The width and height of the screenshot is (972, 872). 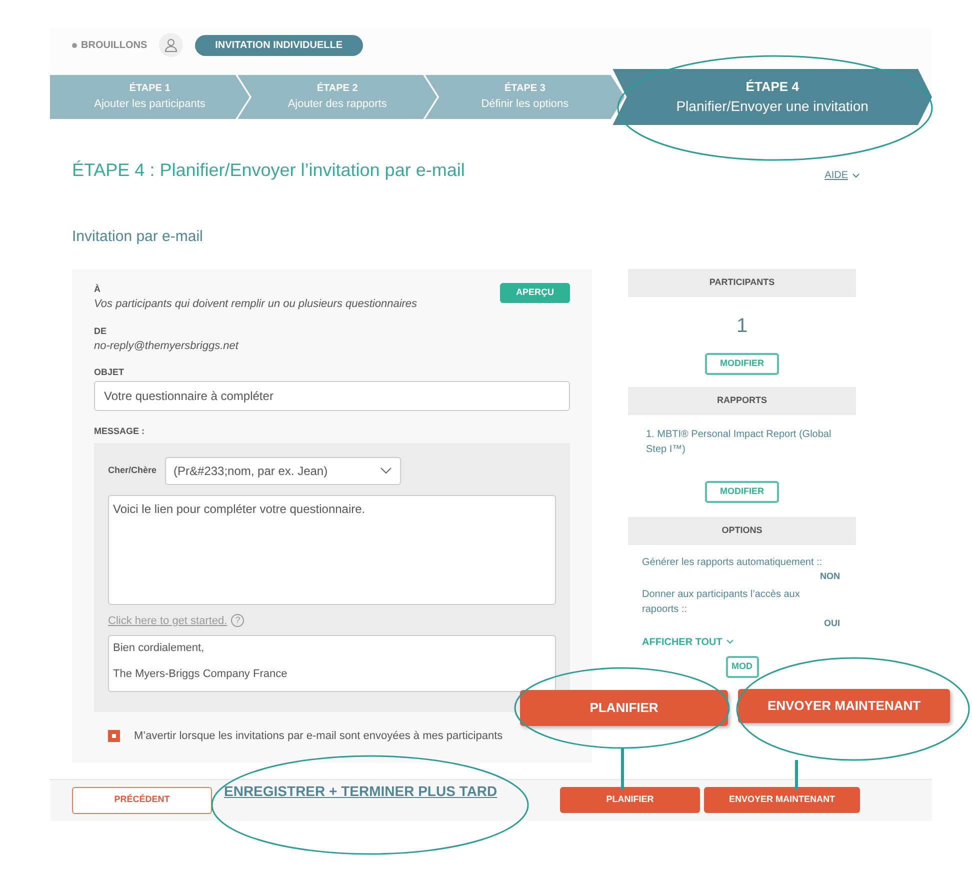 What do you see at coordinates (101, 331) in the screenshot?
I see `field-label: DE` at bounding box center [101, 331].